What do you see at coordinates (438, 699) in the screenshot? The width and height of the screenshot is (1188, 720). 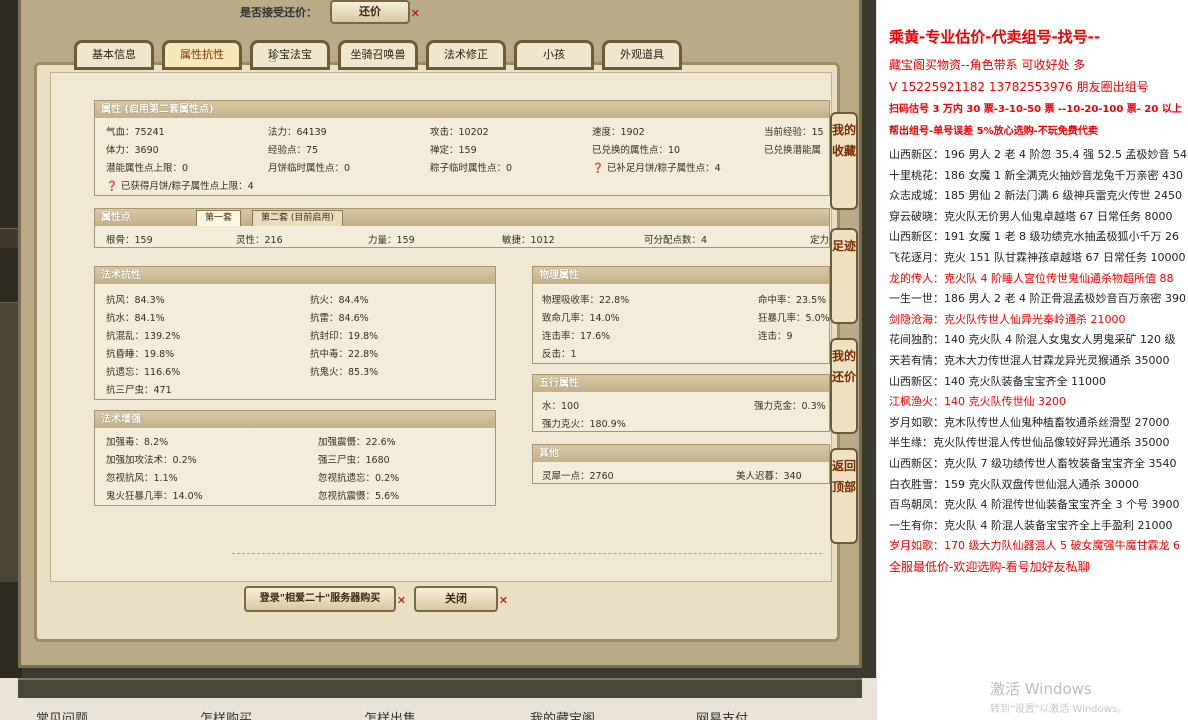 I see `bottom-nav: 常见问题 怎样购买 怎样出售 我的藏宝阁 网易支付` at bounding box center [438, 699].